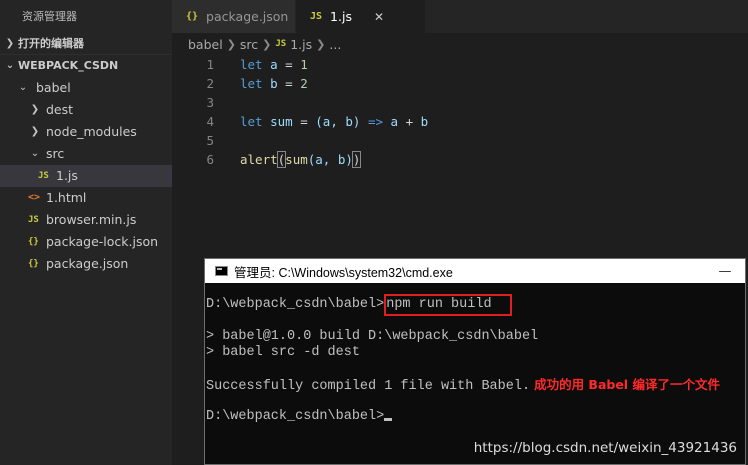  What do you see at coordinates (379, 17) in the screenshot?
I see `close-icon: ✕` at bounding box center [379, 17].